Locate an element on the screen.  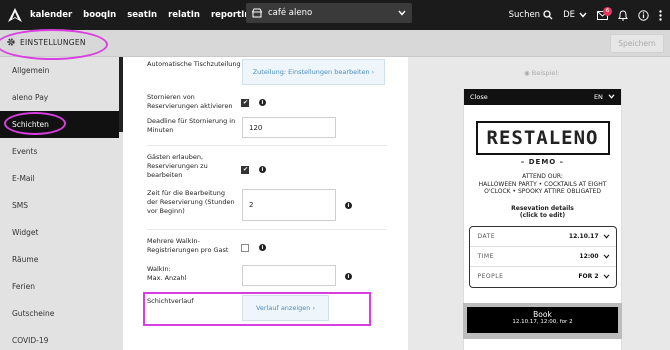
nav-relatin: relatIn is located at coordinates (184, 15).